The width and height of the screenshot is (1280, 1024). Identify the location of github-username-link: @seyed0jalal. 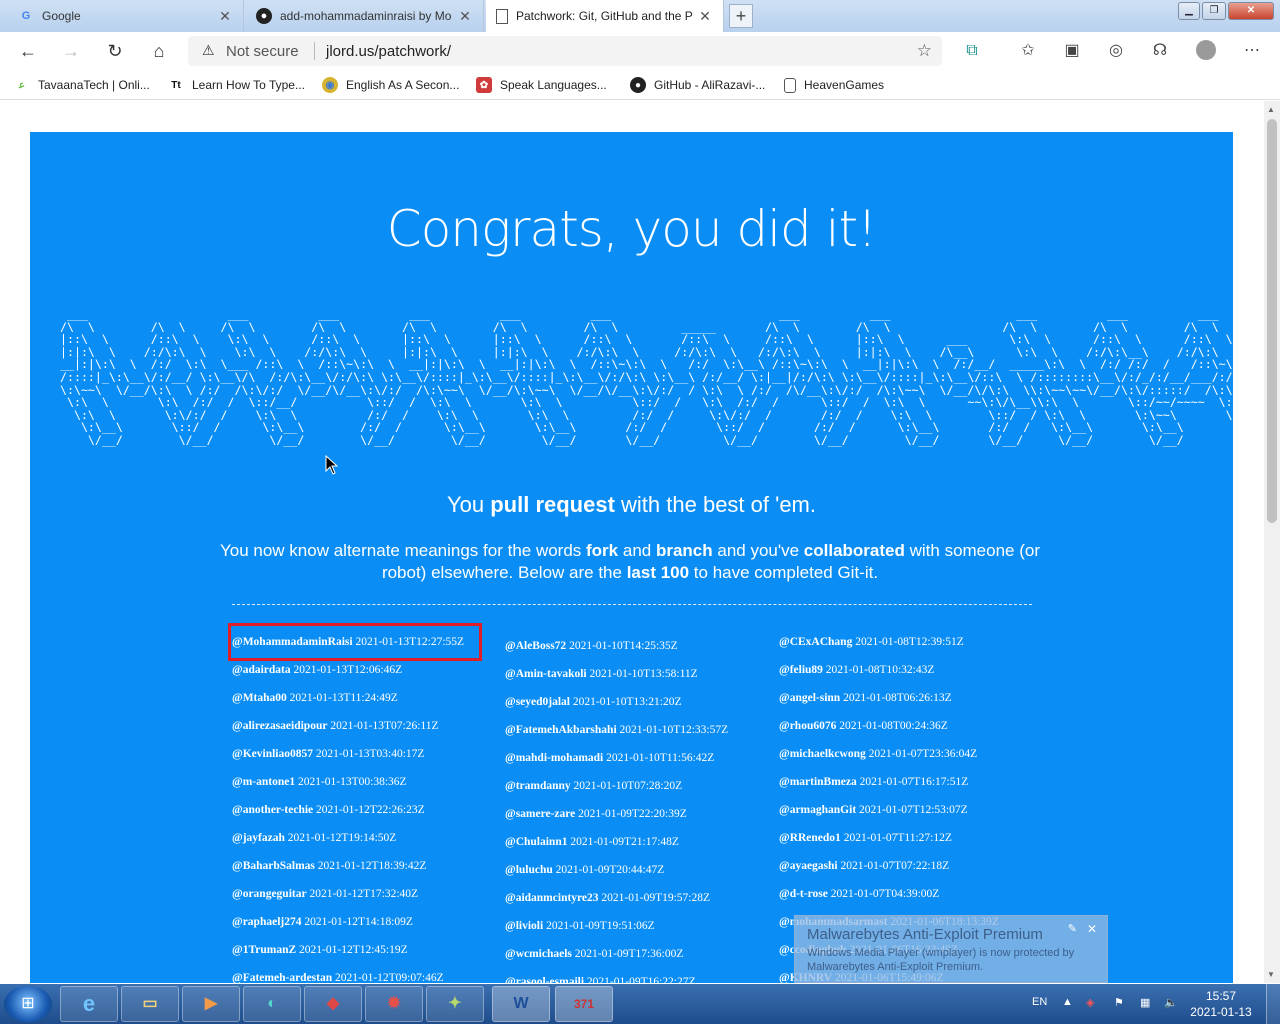
(537, 702).